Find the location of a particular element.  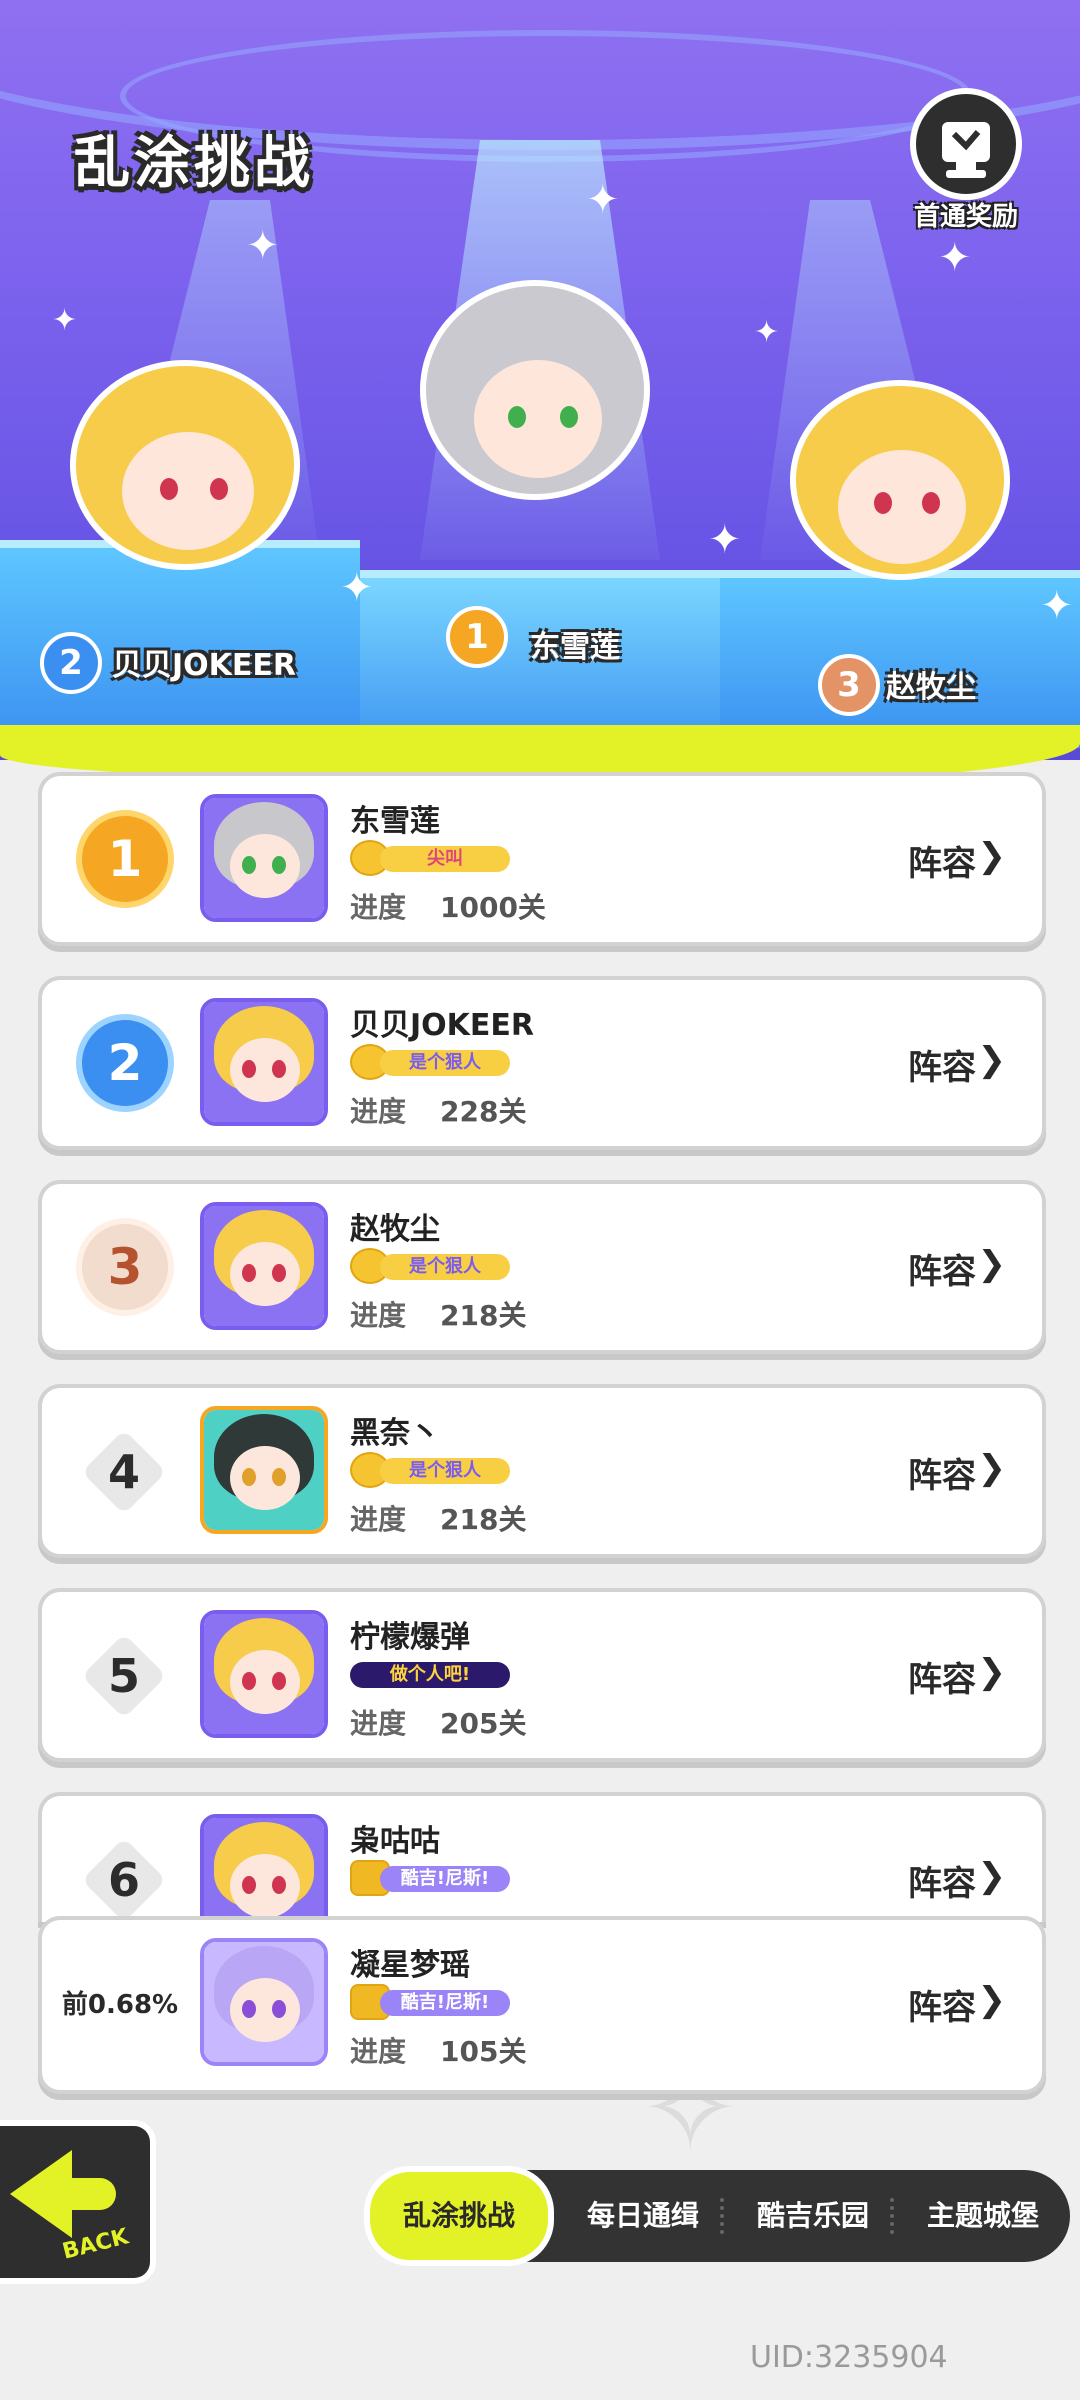

rank-medal-silver: 2 is located at coordinates (125, 1063).